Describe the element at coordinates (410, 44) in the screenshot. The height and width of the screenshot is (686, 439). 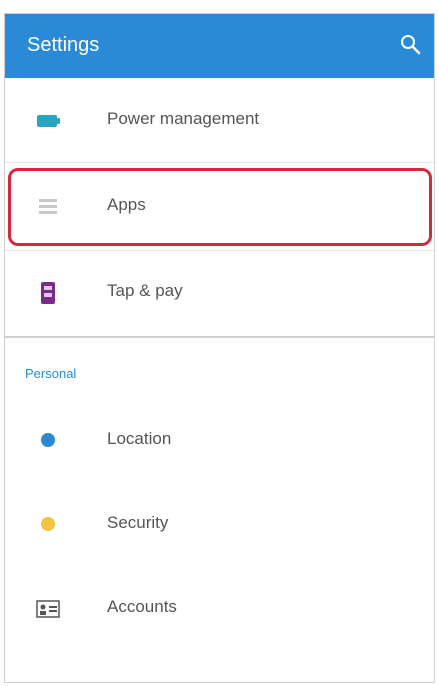
I see `search-icon` at that location.